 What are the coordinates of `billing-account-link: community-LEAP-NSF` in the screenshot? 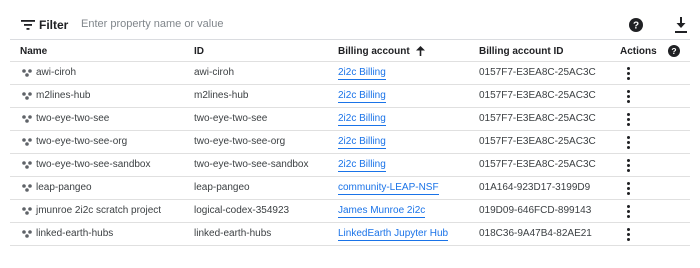 It's located at (388, 188).